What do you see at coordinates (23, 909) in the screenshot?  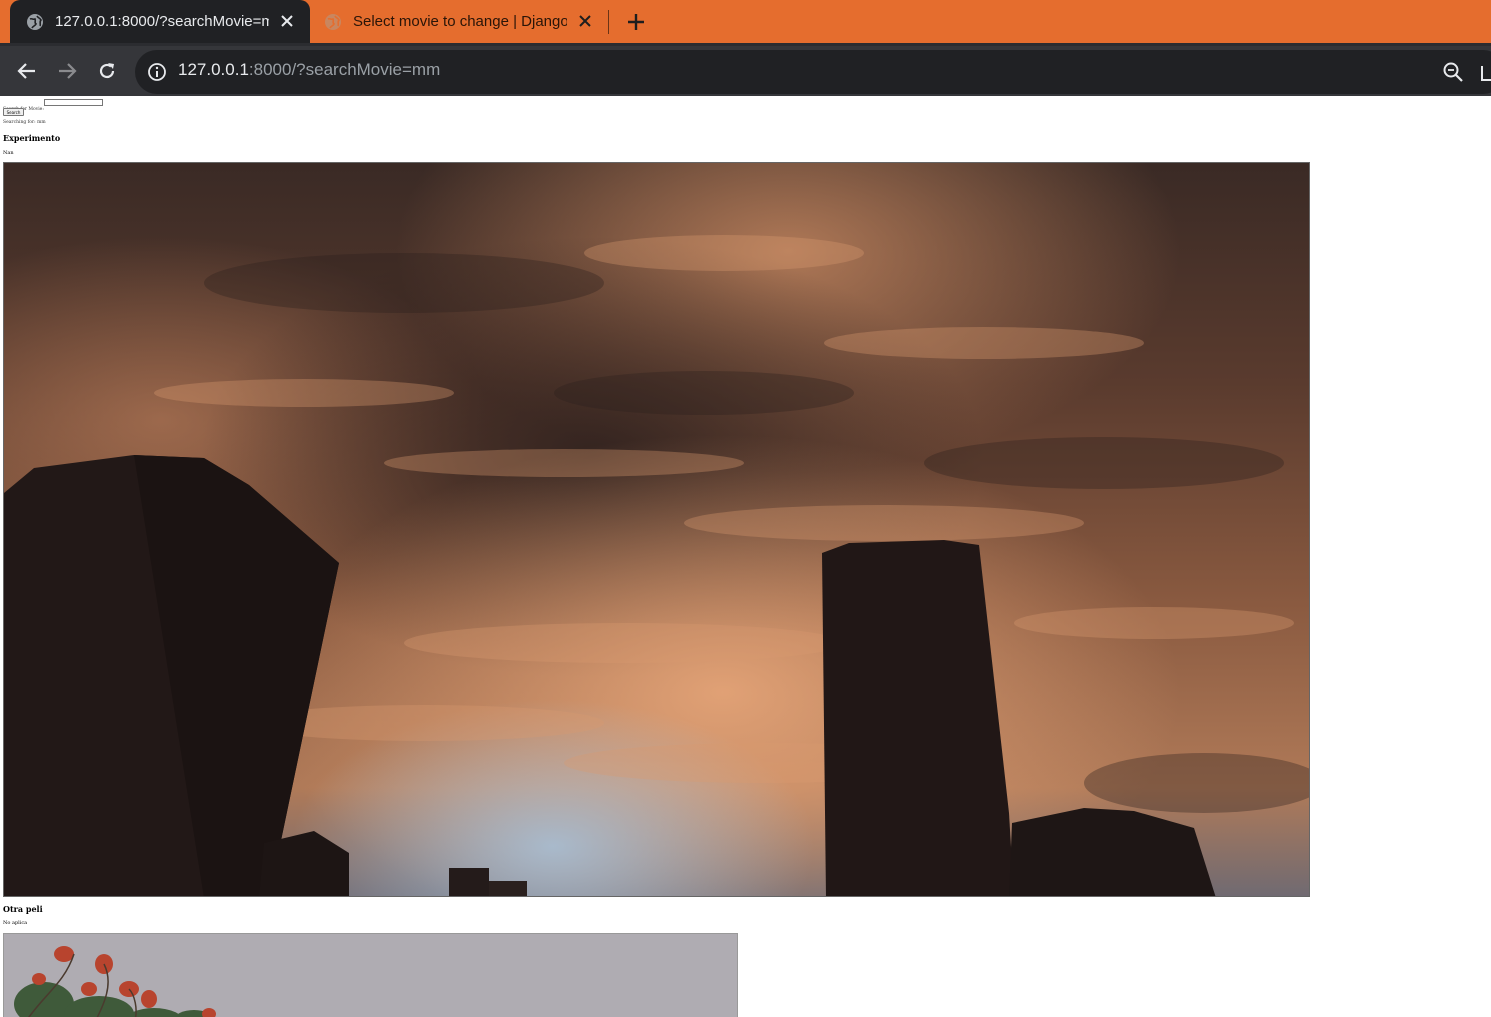 I see `movie-title: Otra peli` at bounding box center [23, 909].